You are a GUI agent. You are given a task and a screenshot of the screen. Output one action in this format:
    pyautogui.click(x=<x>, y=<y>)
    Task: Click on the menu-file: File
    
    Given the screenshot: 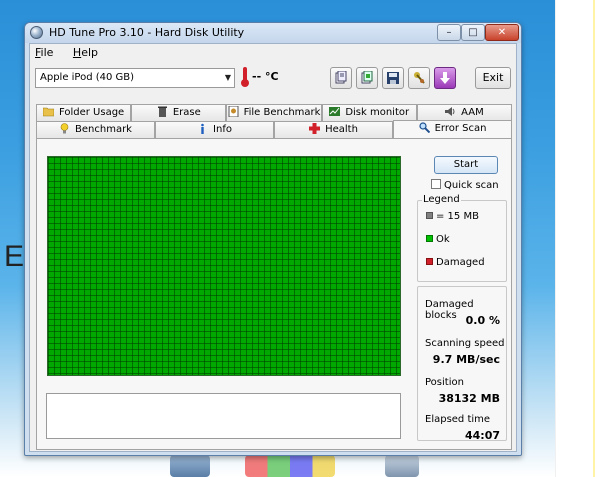 What is the action you would take?
    pyautogui.click(x=44, y=52)
    